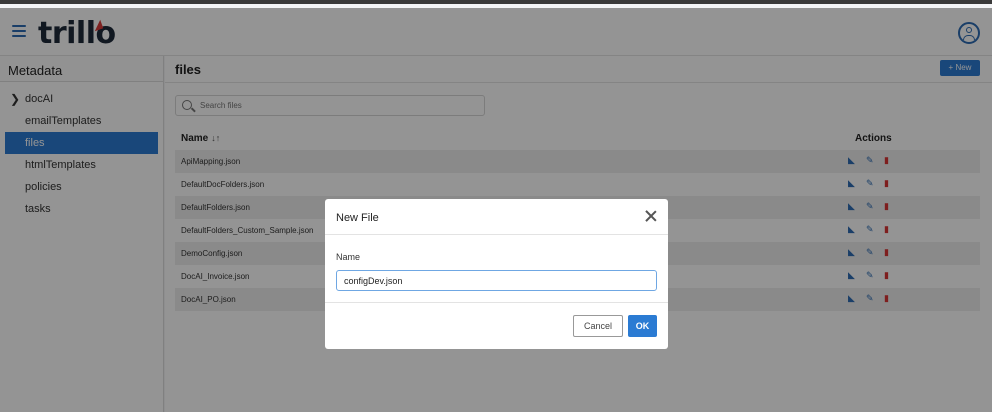 The width and height of the screenshot is (992, 412). I want to click on new-file-dialog: New File Name Cancel OK, so click(496, 274).